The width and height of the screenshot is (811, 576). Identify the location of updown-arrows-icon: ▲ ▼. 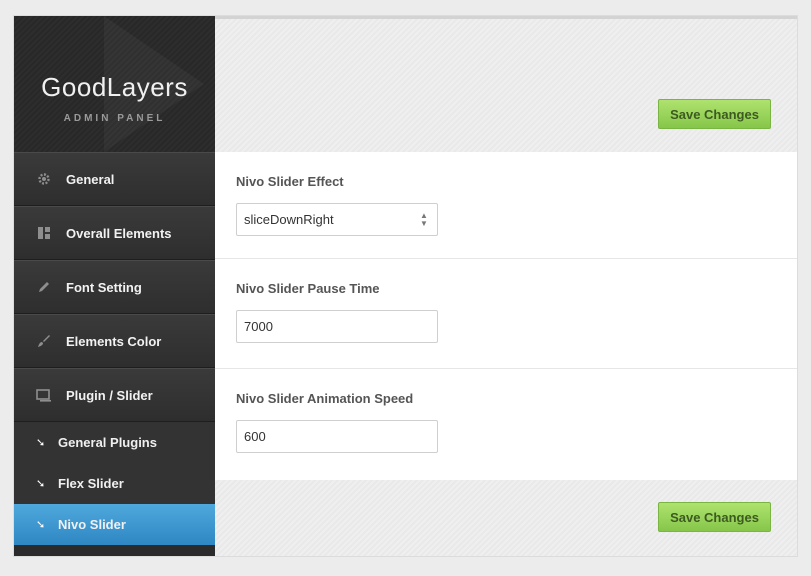
(424, 219).